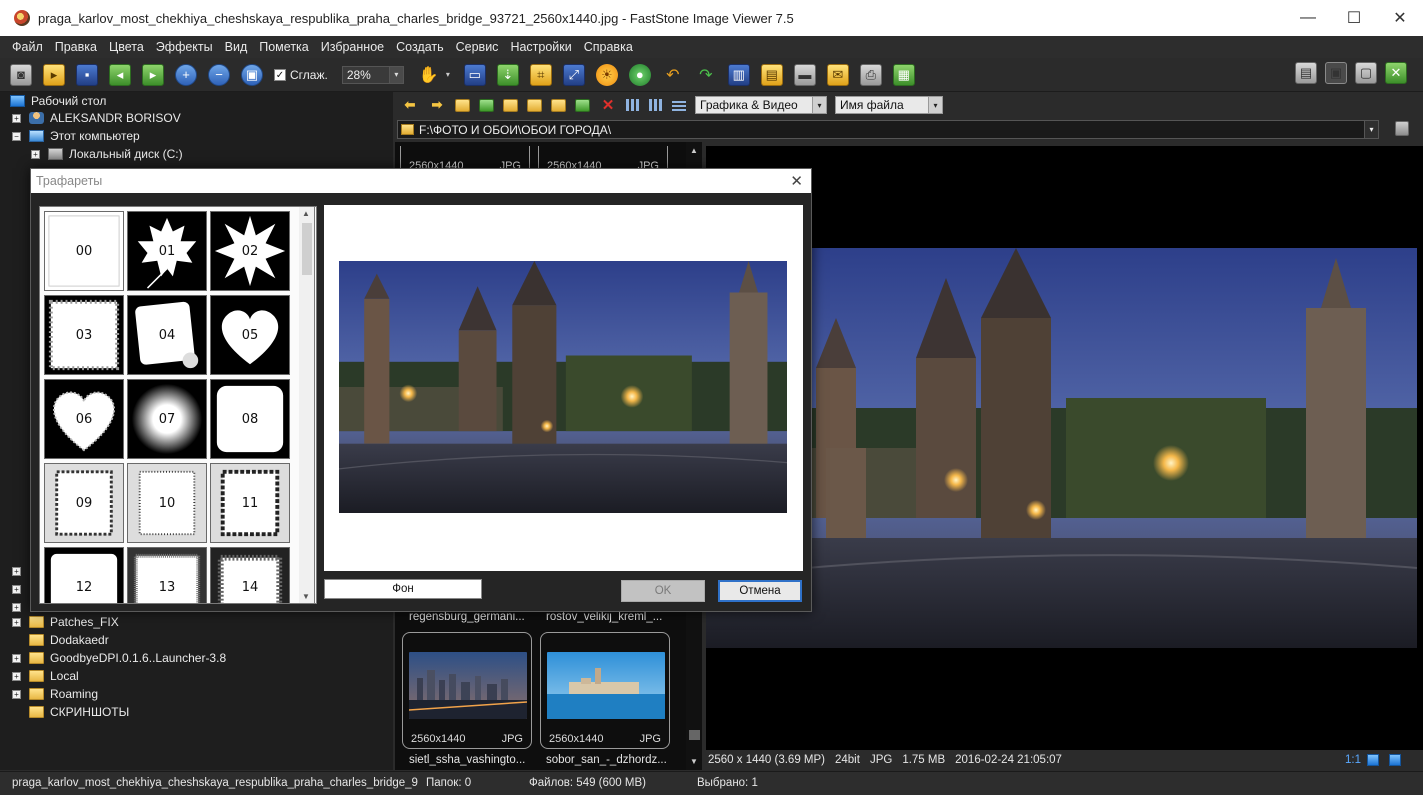 Image resolution: width=1423 pixels, height=795 pixels. I want to click on resize-icon: ⤢, so click(573, 74).